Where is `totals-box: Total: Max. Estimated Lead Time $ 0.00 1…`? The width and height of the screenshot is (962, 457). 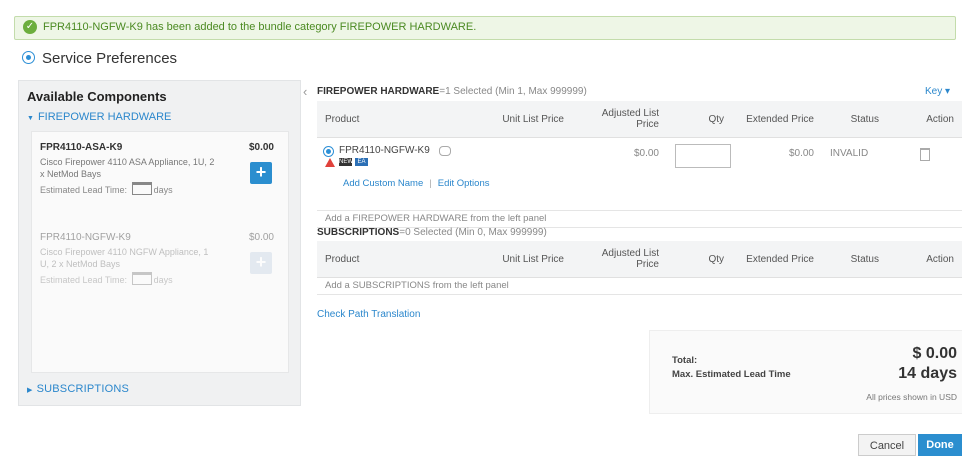
totals-box: Total: Max. Estimated Lead Time $ 0.00 1… is located at coordinates (805, 372).